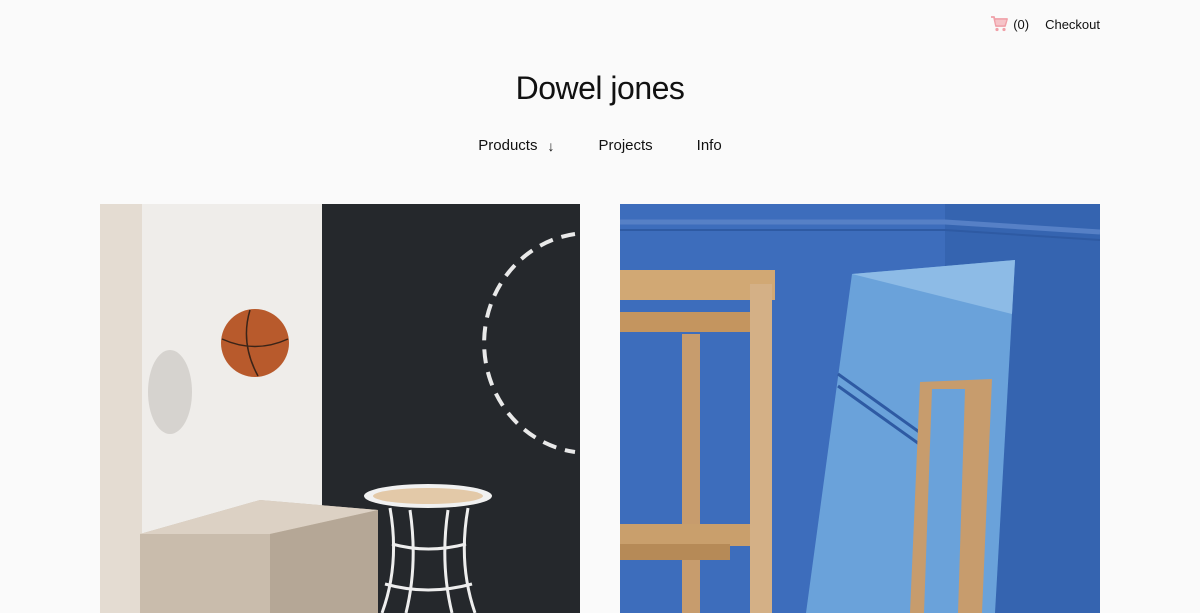  What do you see at coordinates (1072, 24) in the screenshot?
I see `checkout-link: Checkout` at bounding box center [1072, 24].